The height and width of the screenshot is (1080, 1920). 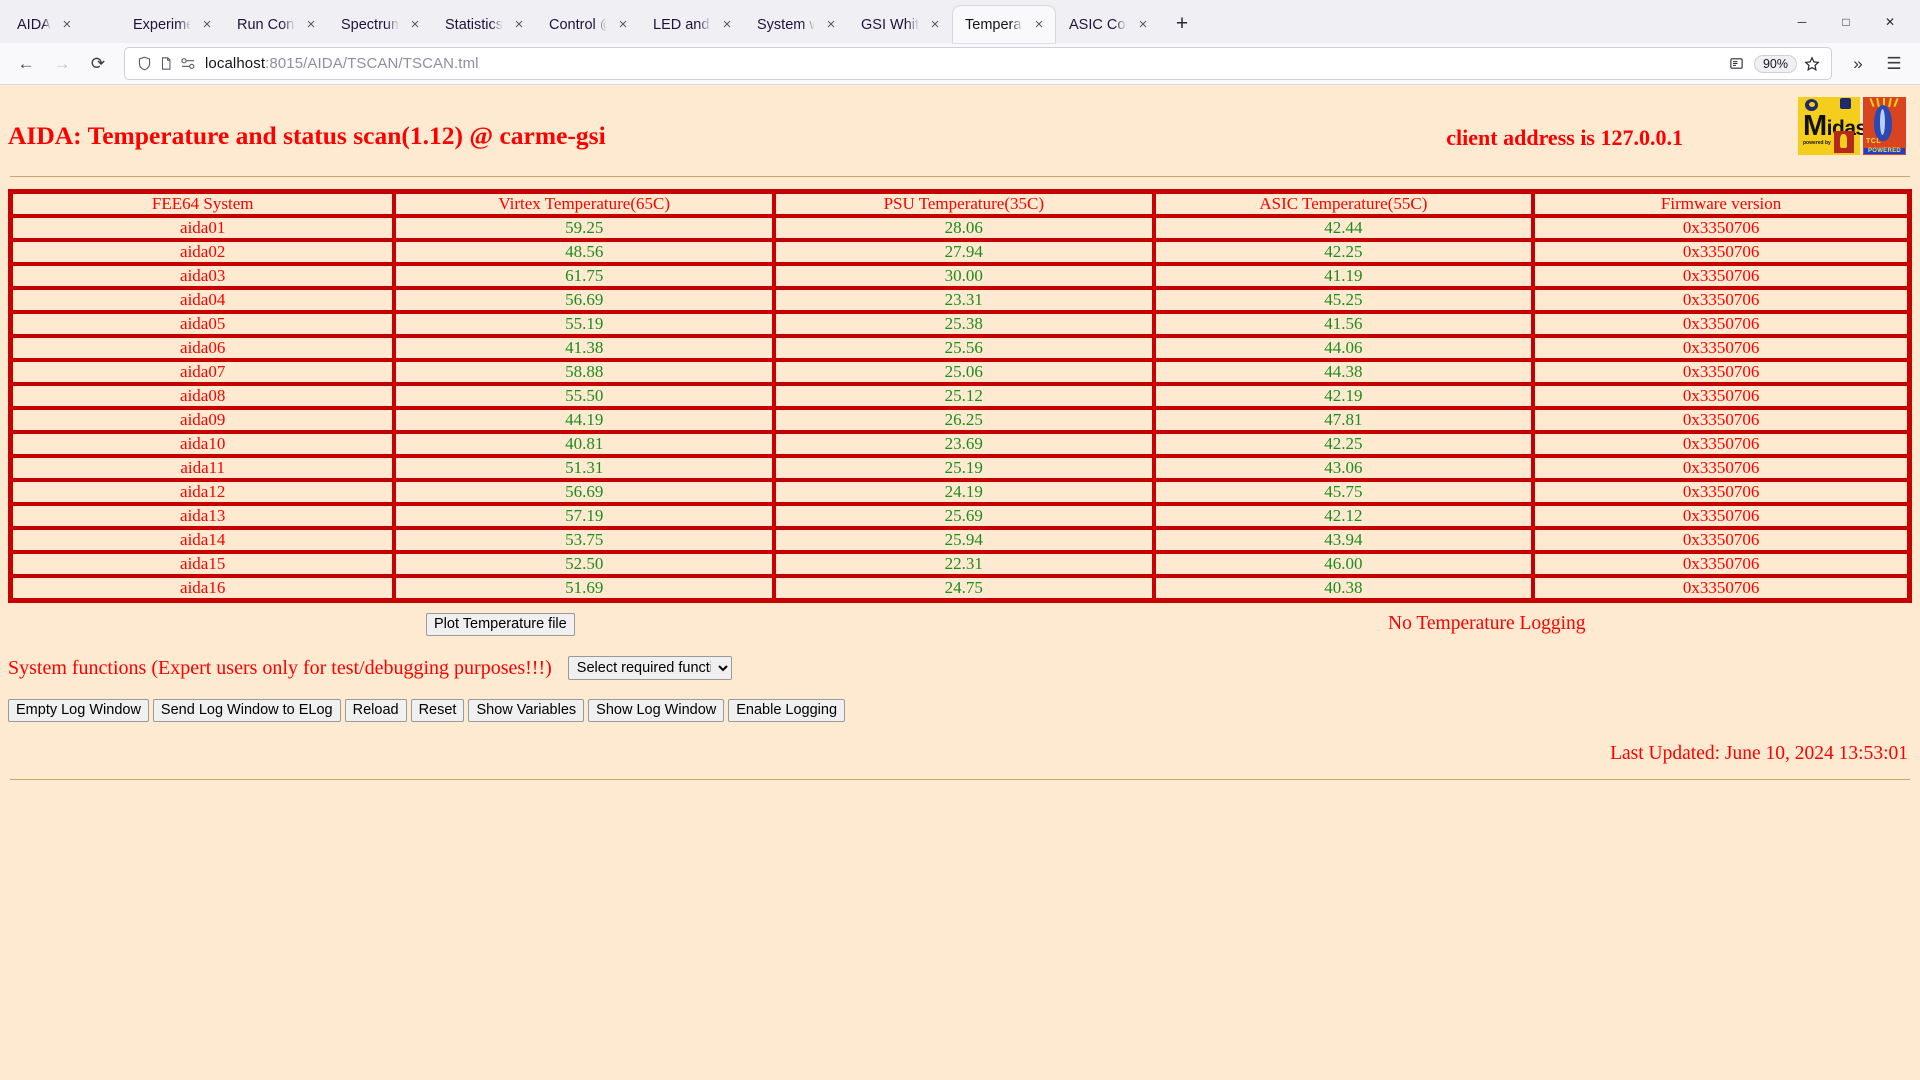 What do you see at coordinates (963, 516) in the screenshot?
I see `cell-psu-temperature: 25.69` at bounding box center [963, 516].